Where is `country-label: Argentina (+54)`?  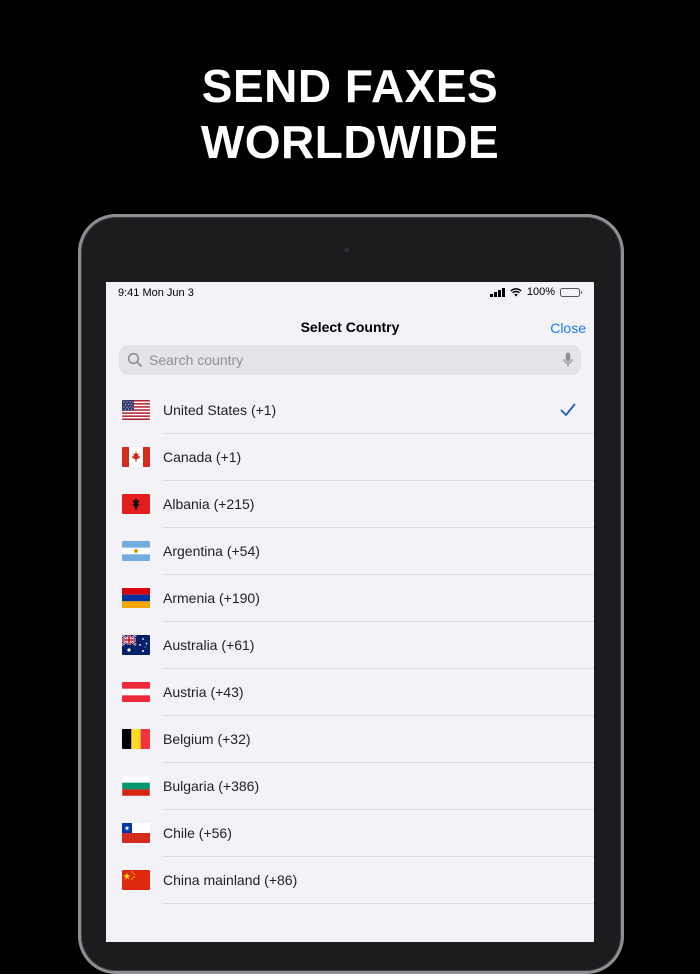
country-label: Argentina (+54) is located at coordinates (211, 551).